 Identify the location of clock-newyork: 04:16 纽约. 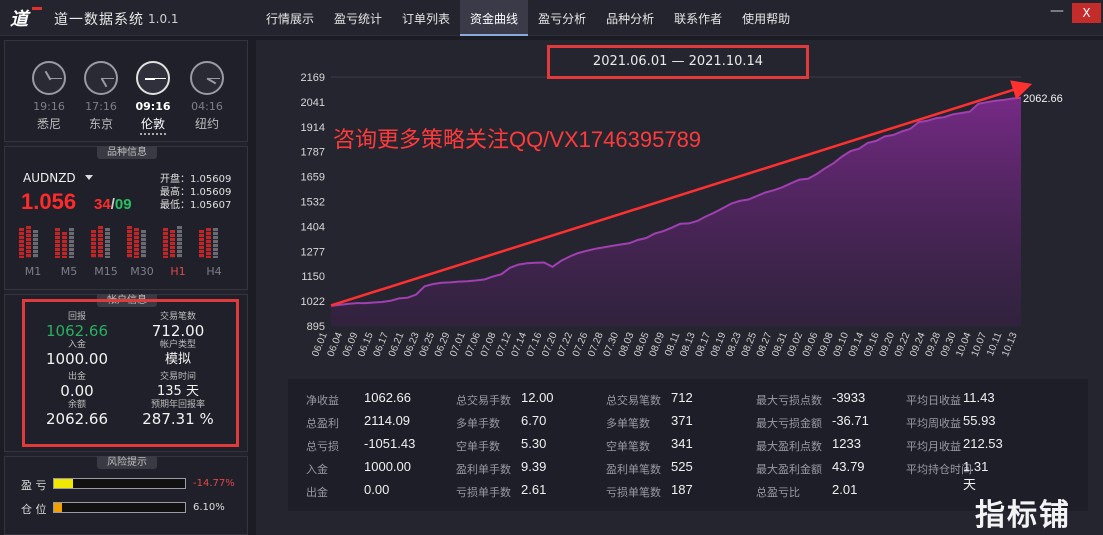
(207, 96).